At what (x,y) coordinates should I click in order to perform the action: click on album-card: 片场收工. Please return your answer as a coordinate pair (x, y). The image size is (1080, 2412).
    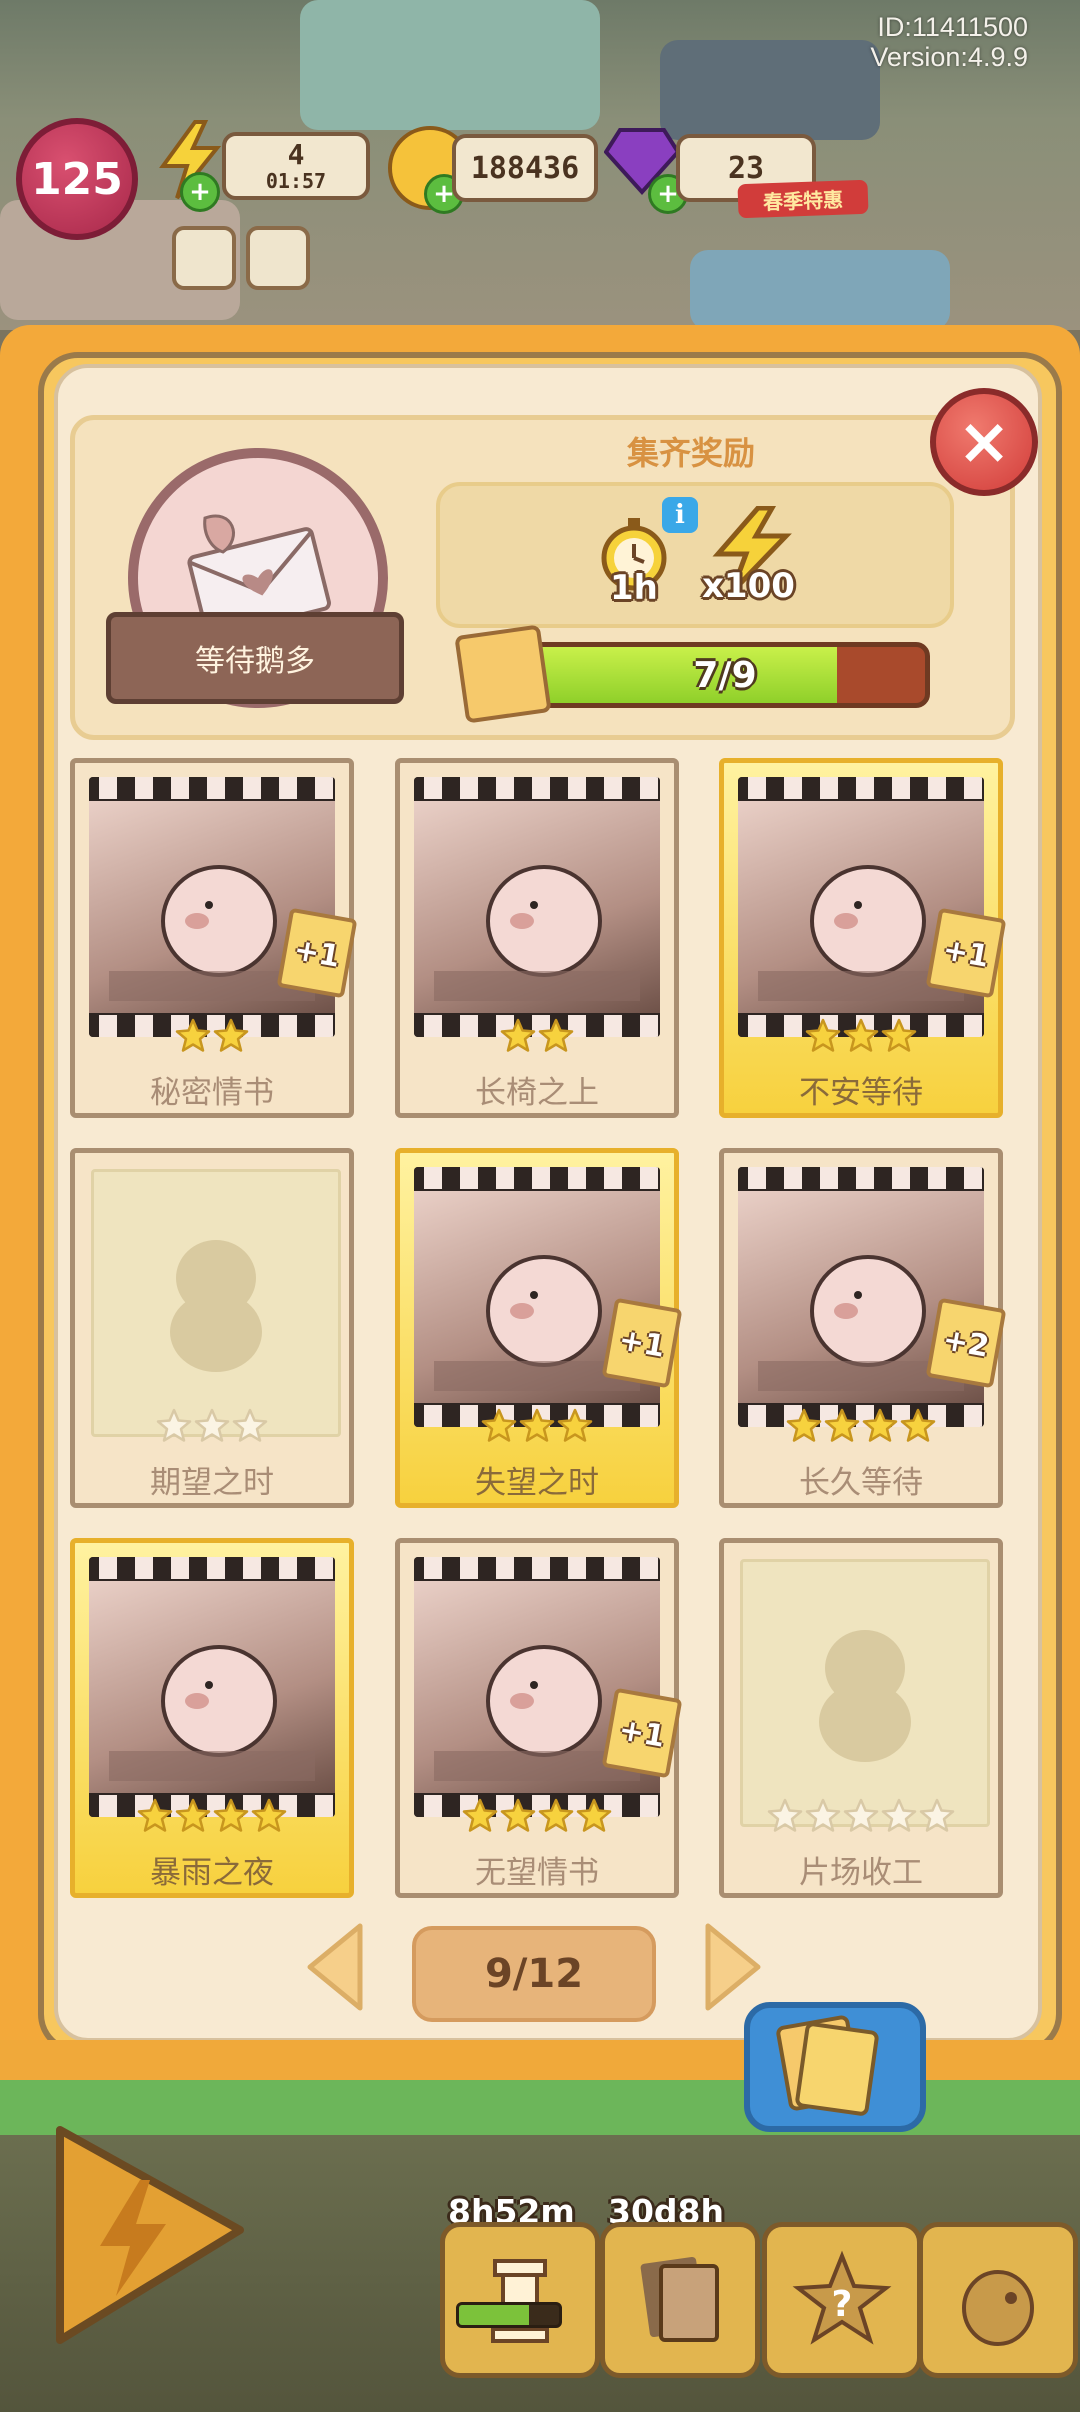
    Looking at the image, I should click on (861, 1718).